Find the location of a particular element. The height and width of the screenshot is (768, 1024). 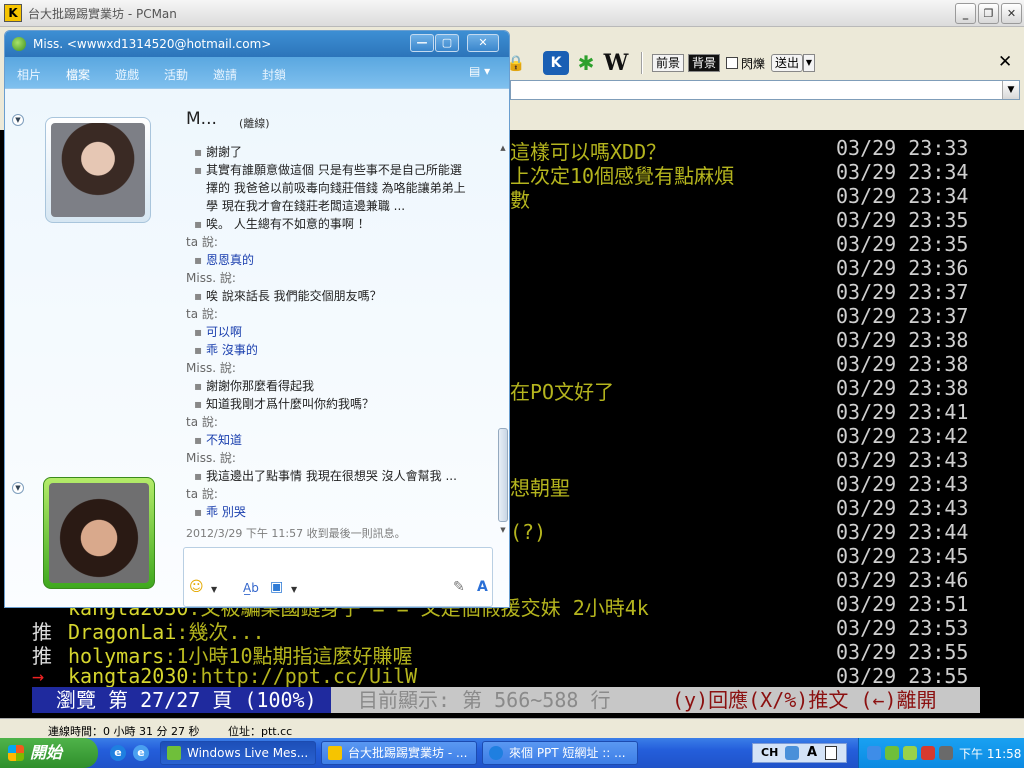

messenger-close-button: ✕ is located at coordinates (483, 43).